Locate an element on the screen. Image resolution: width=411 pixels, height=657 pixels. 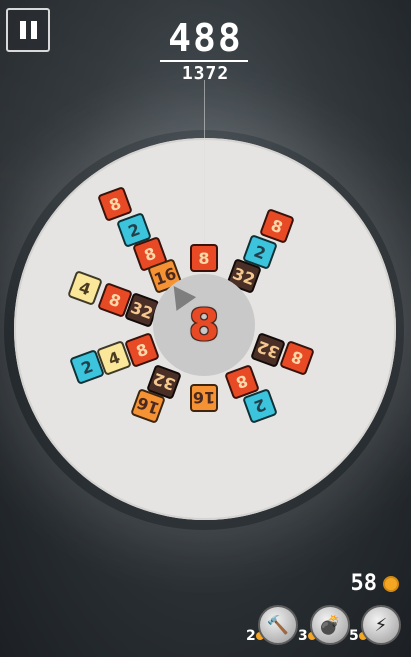
lightning-icon: ⚡ is located at coordinates (381, 625).